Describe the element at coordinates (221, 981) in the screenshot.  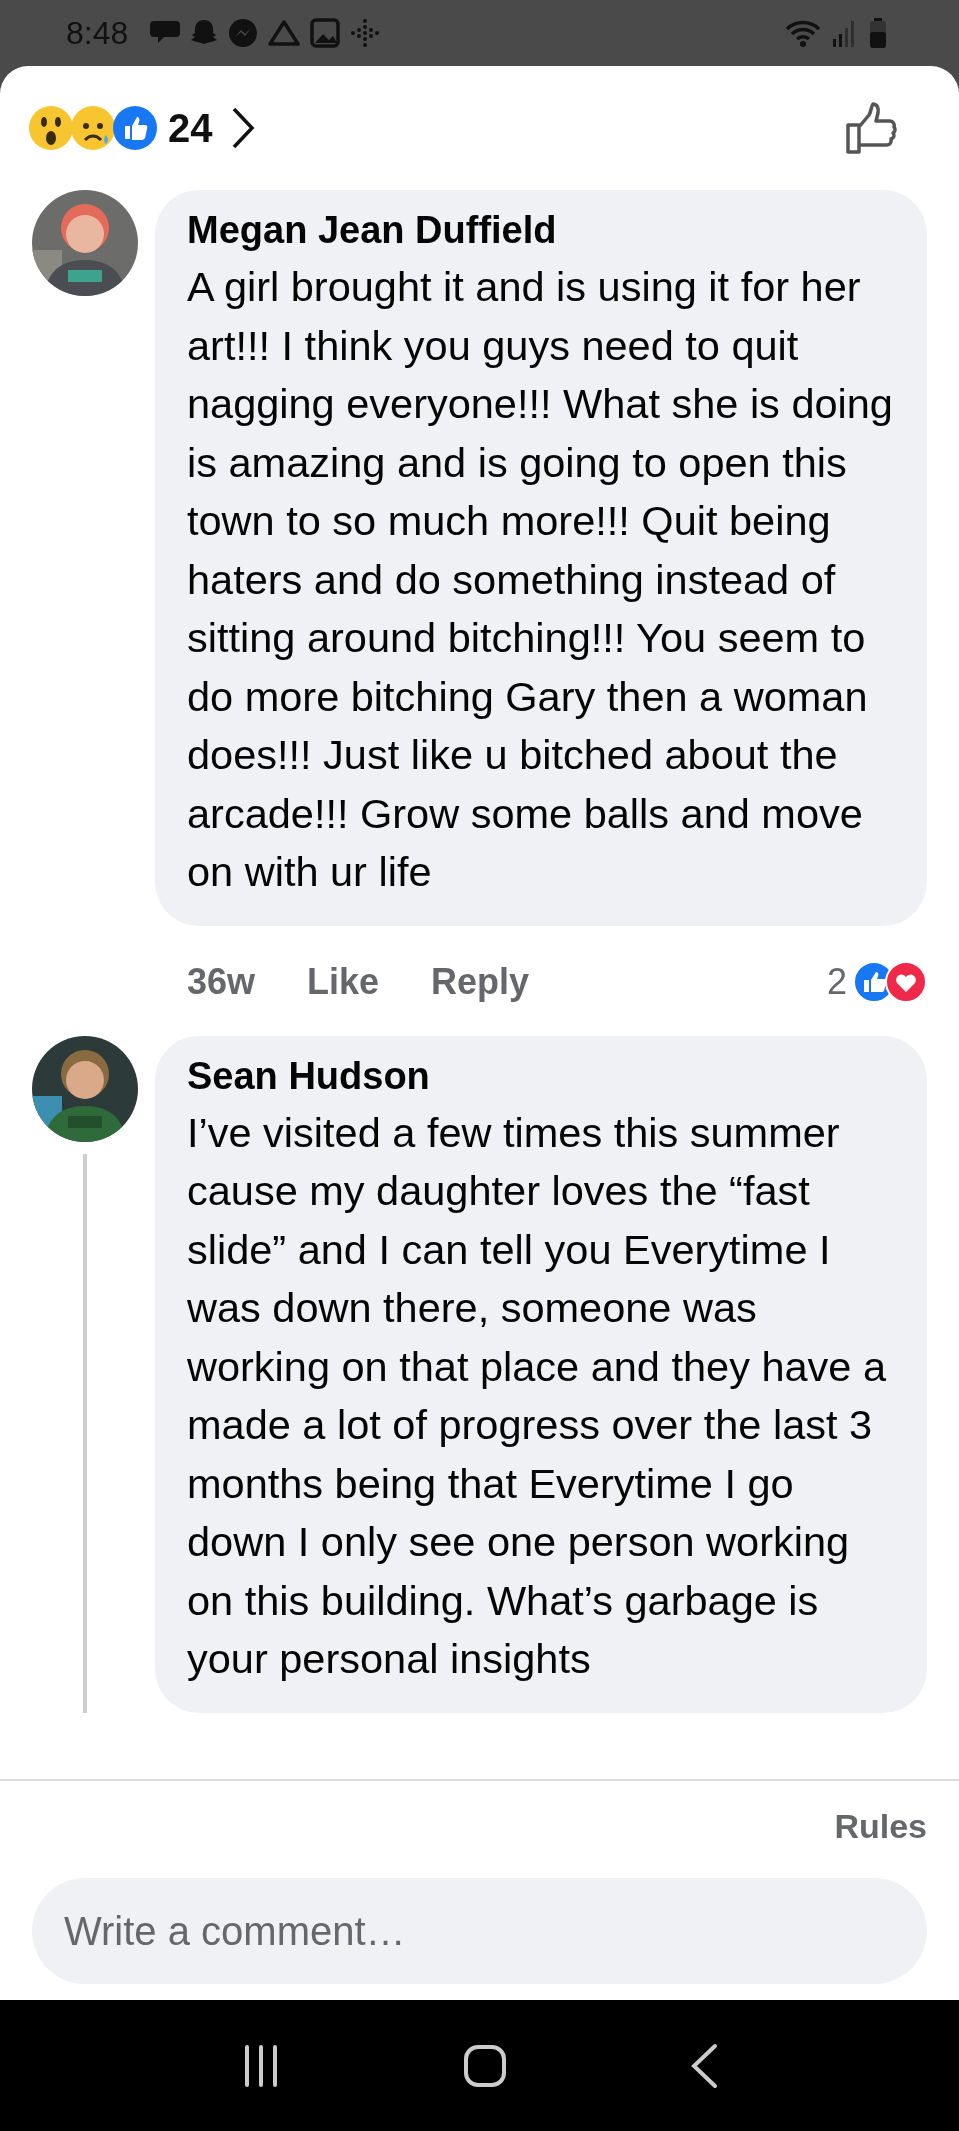
I see `comment-time: 36w` at that location.